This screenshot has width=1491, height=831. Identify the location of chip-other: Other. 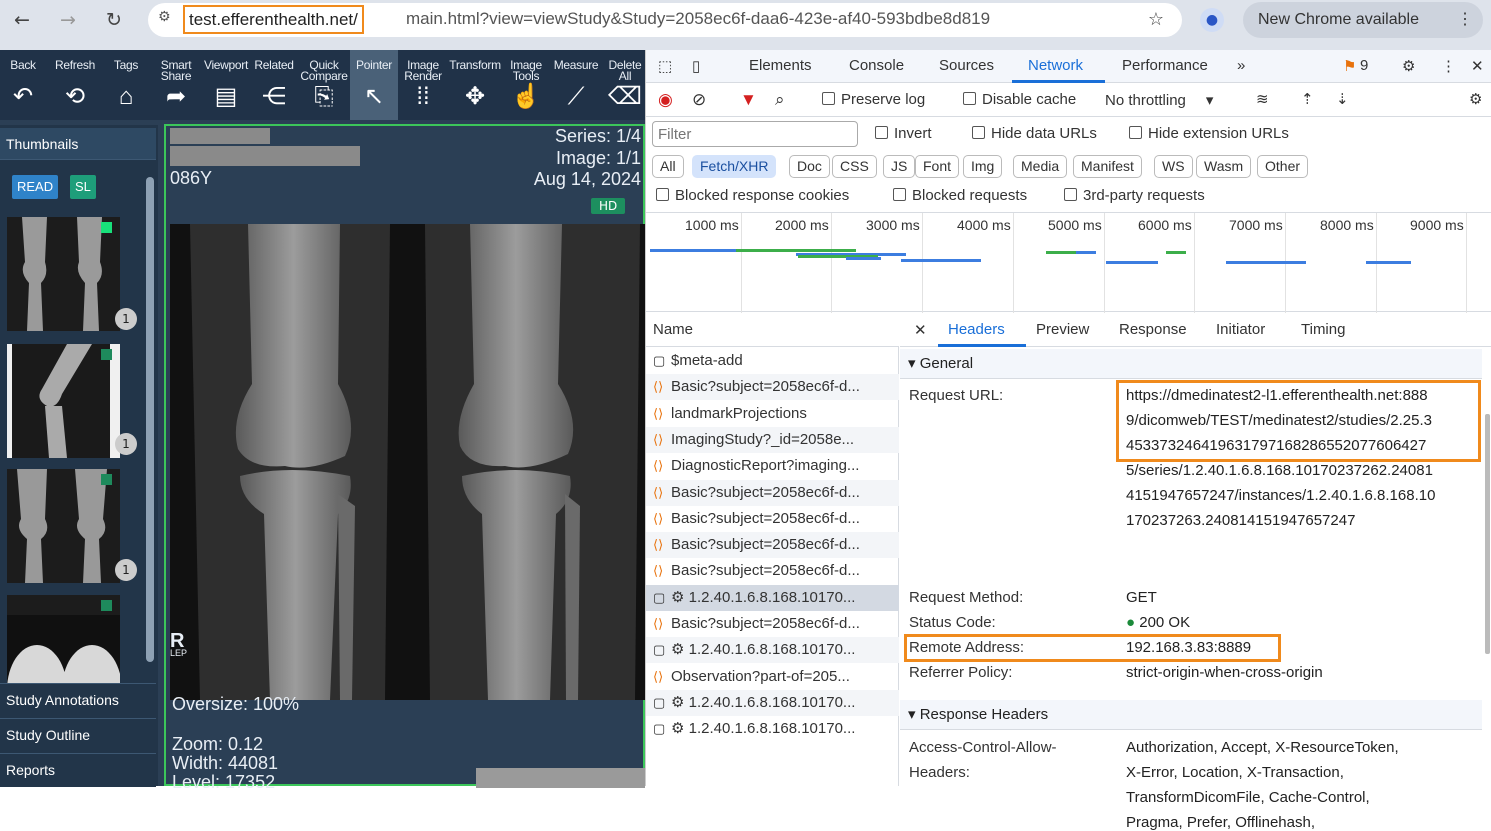
(1283, 166).